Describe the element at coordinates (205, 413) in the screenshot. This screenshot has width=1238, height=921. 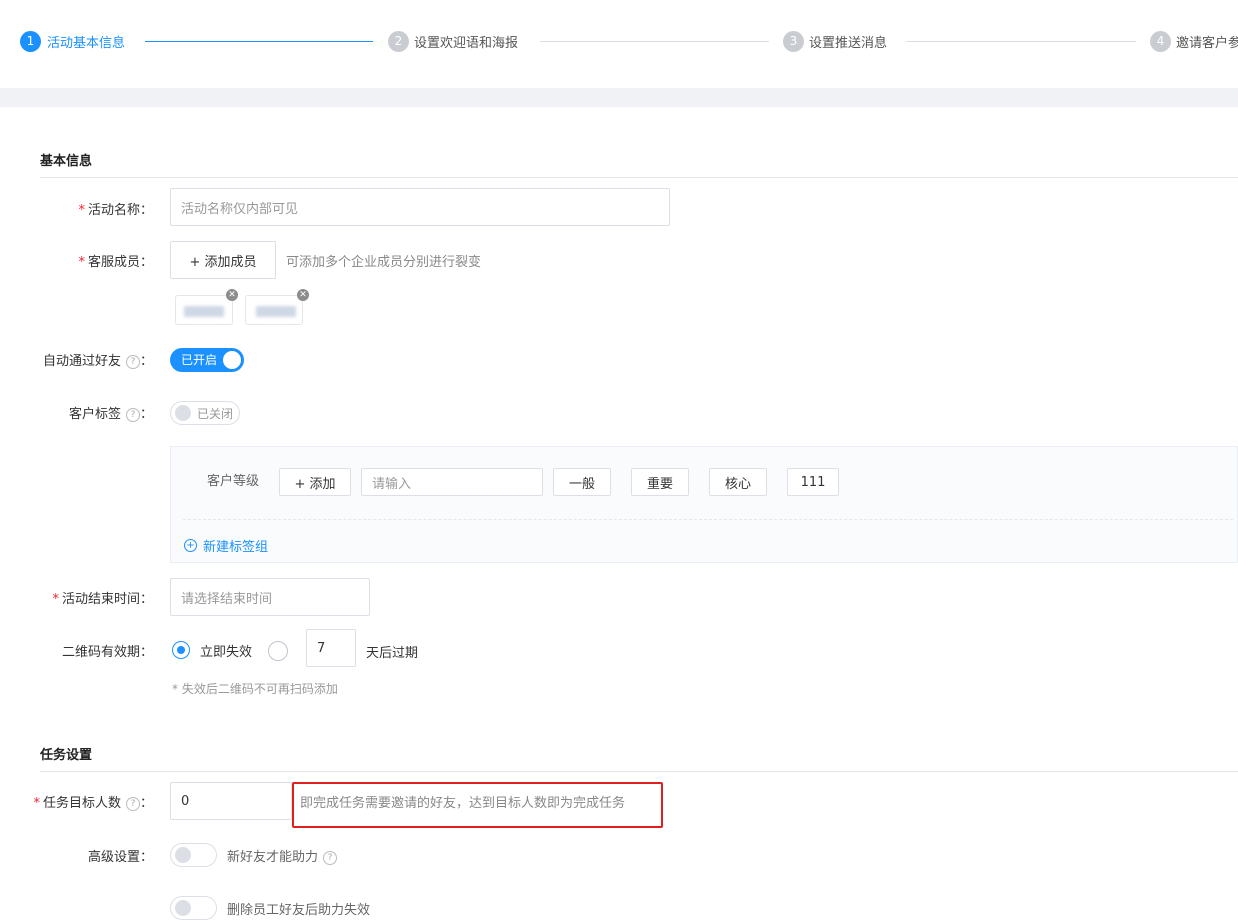
I see `customer-tag-toggle: 已关闭` at that location.